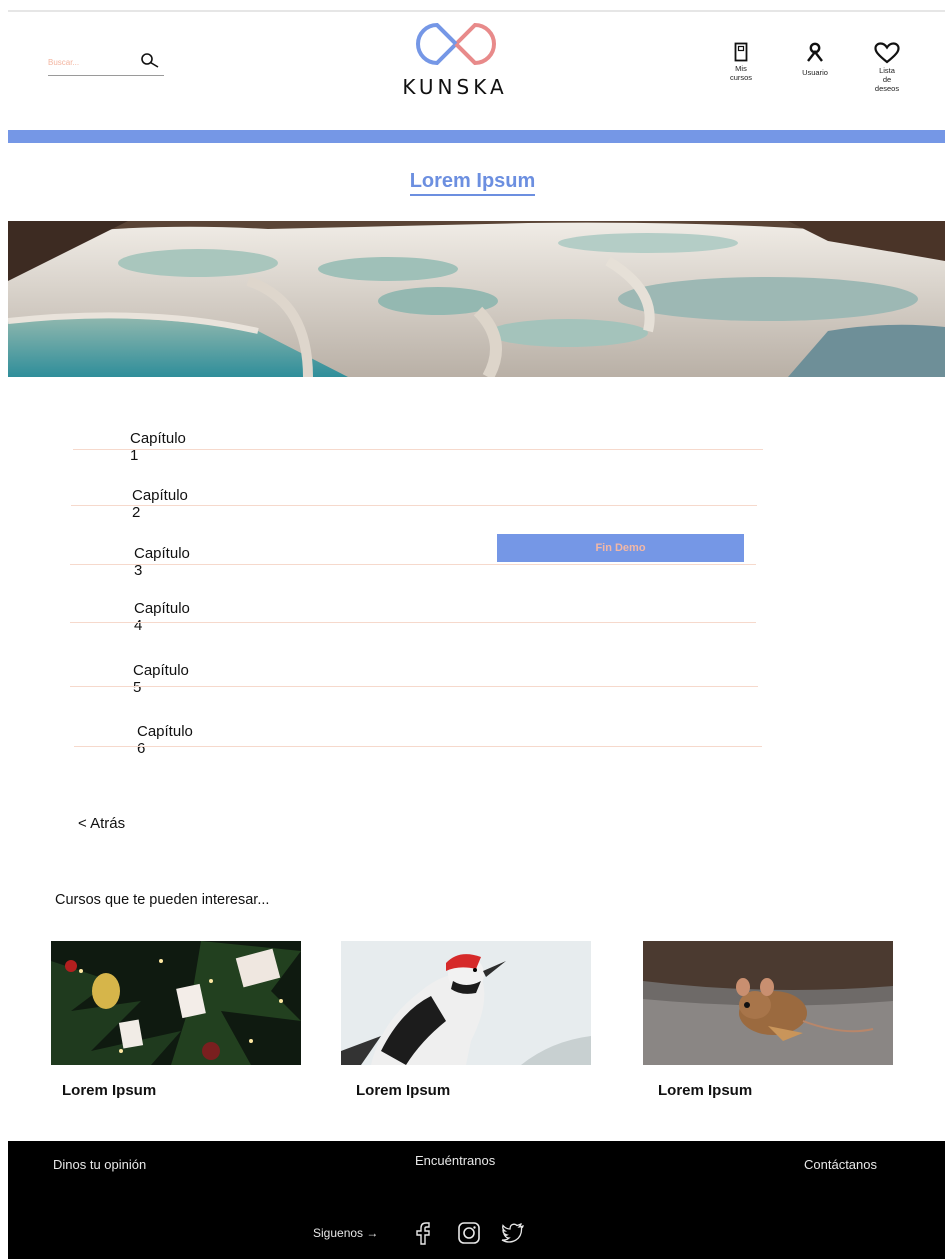  Describe the element at coordinates (101, 823) in the screenshot. I see `back-link: < Atrás` at that location.